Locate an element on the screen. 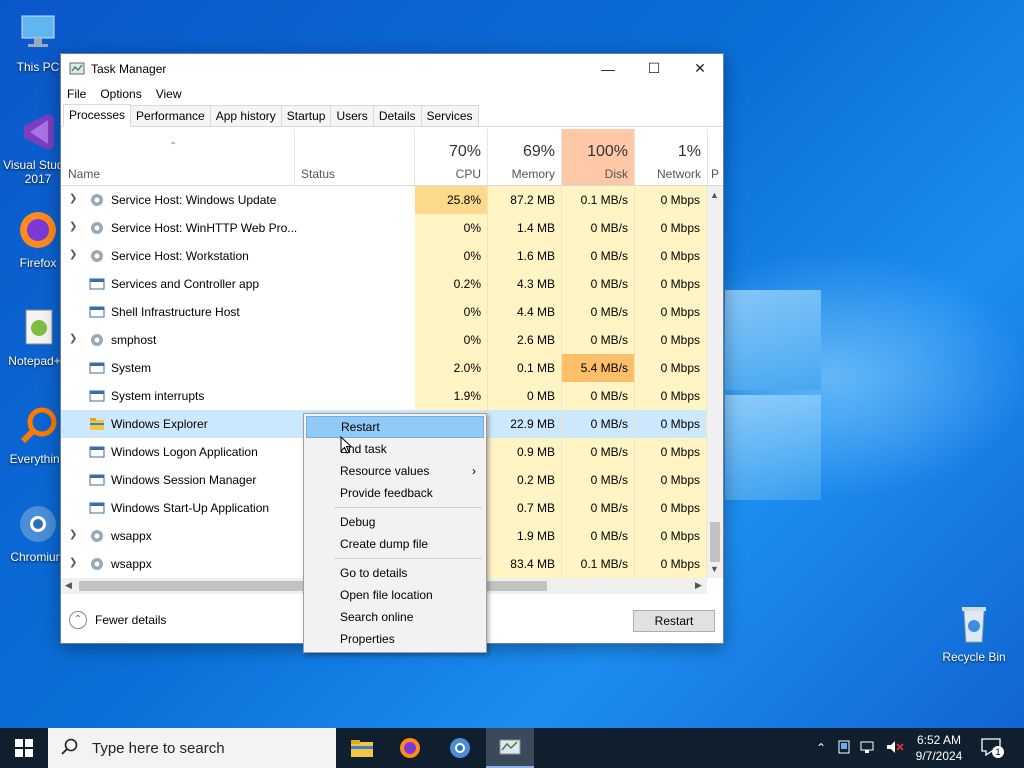 The height and width of the screenshot is (768, 1024). taskbar-file-explorer is located at coordinates (362, 748).